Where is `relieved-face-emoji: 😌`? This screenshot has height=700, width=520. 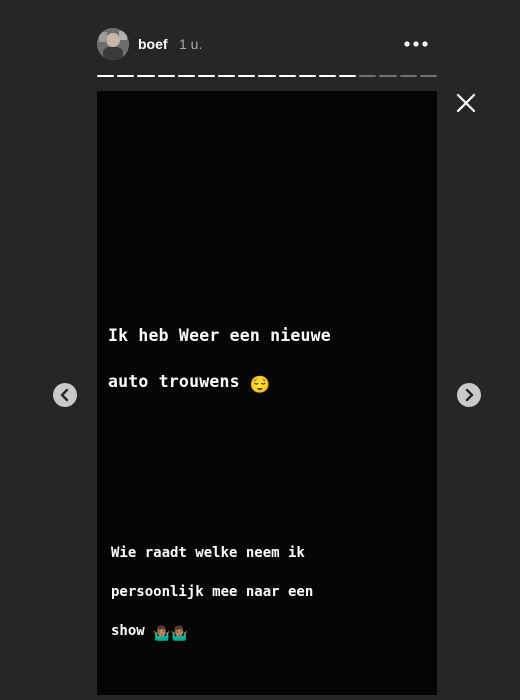
relieved-face-emoji: 😌 is located at coordinates (260, 384).